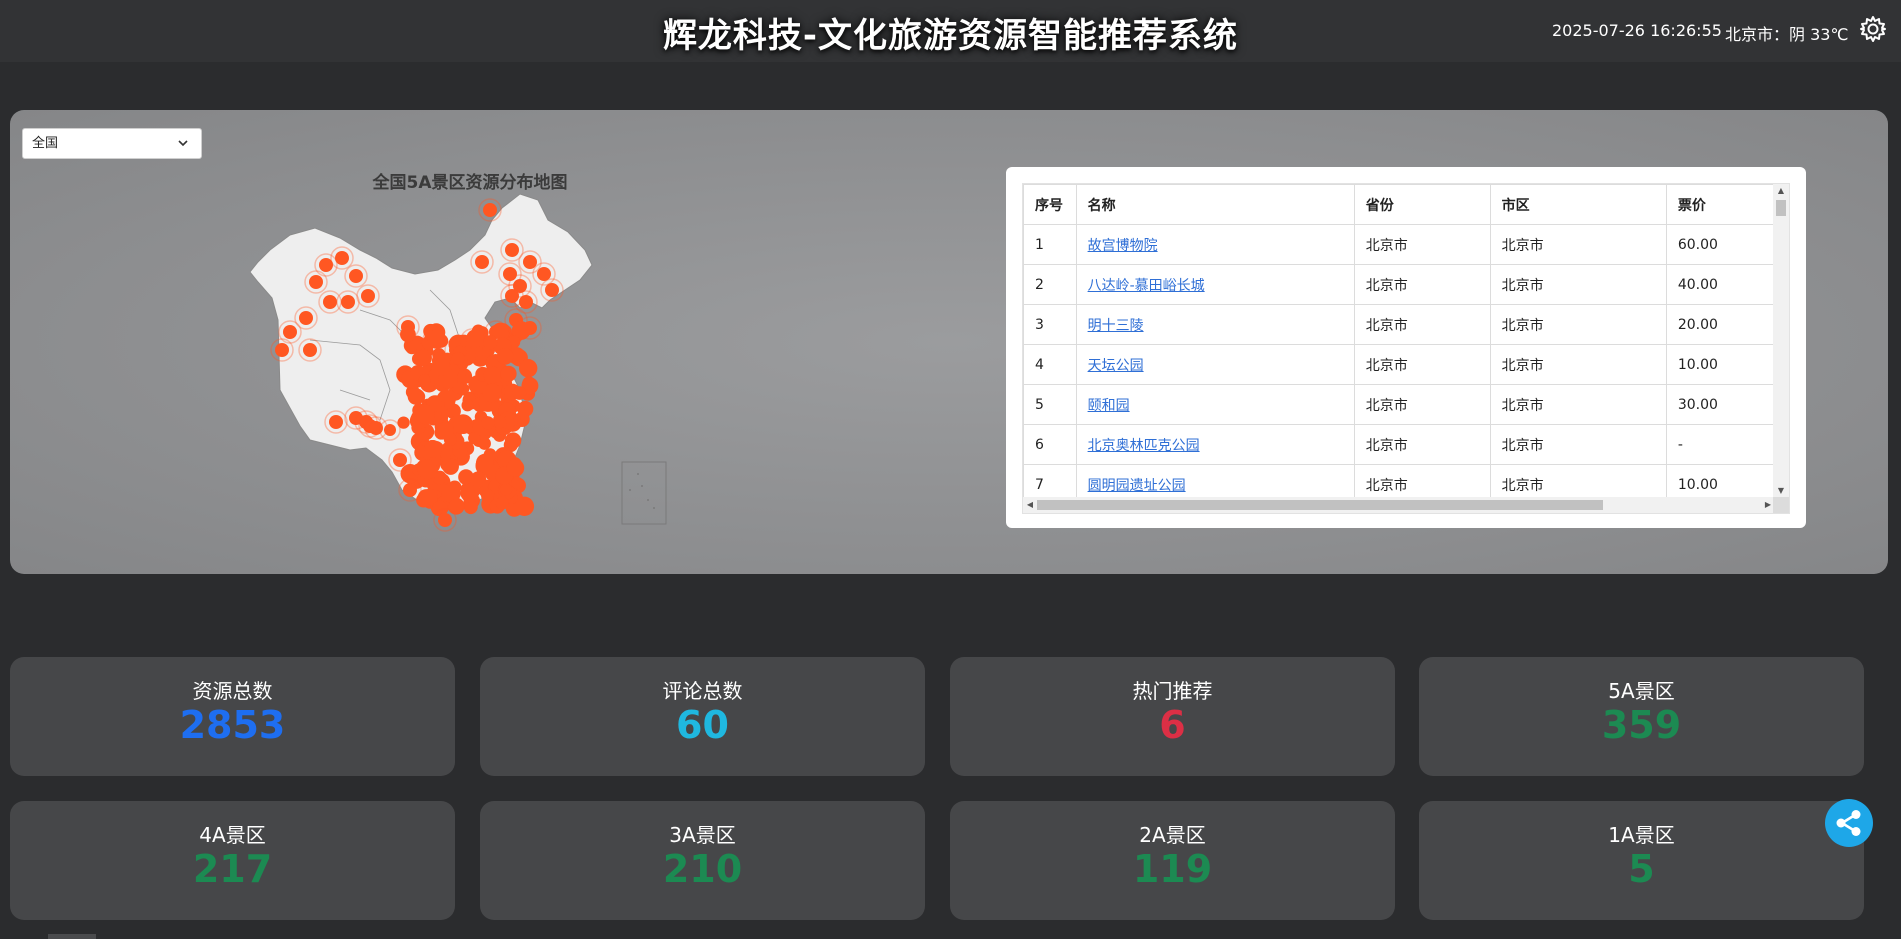 The width and height of the screenshot is (1901, 939). Describe the element at coordinates (1422, 284) in the screenshot. I see `cell-province: 北京市` at that location.